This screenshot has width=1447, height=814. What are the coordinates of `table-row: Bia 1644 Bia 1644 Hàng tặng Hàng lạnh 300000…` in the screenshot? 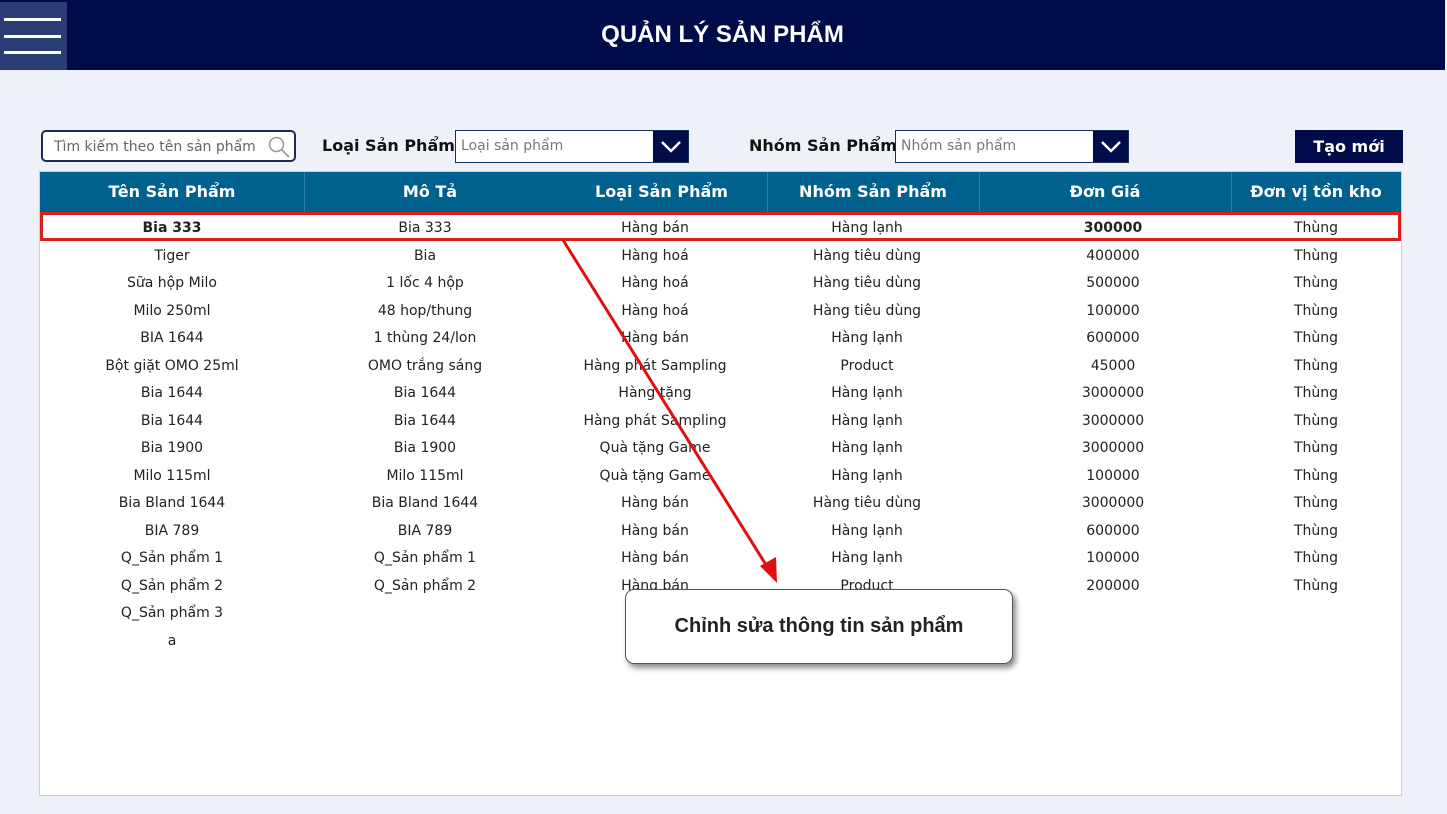 It's located at (720, 393).